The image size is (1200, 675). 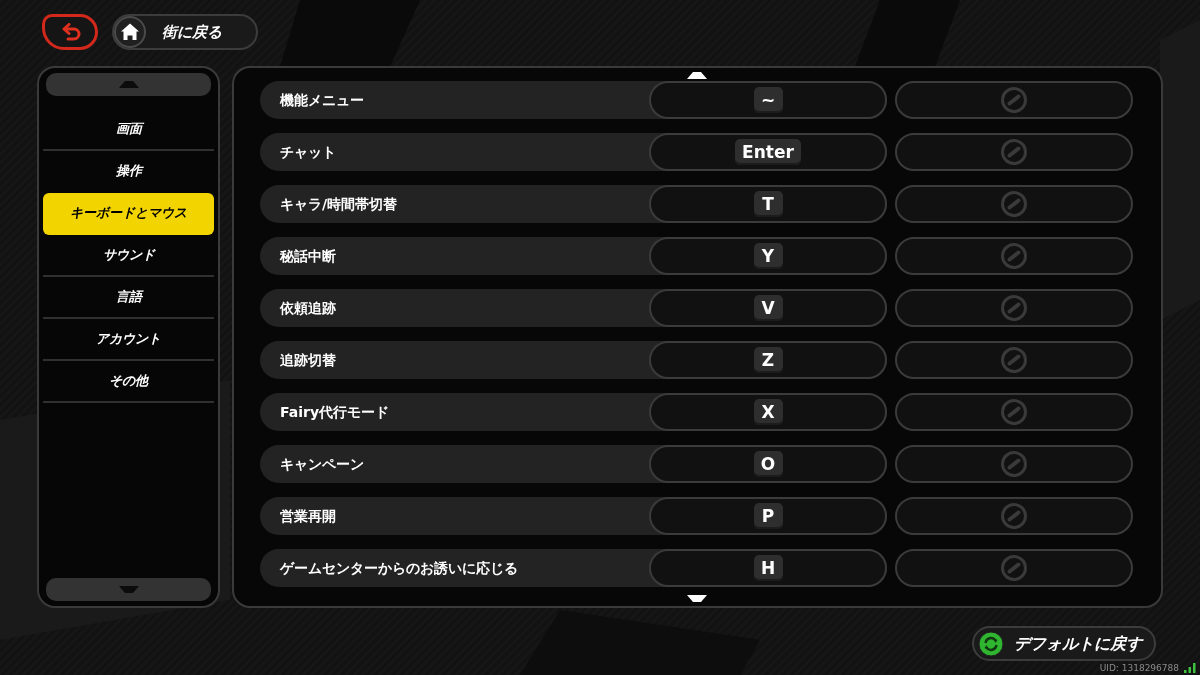 What do you see at coordinates (991, 643) in the screenshot?
I see `refresh-icon` at bounding box center [991, 643].